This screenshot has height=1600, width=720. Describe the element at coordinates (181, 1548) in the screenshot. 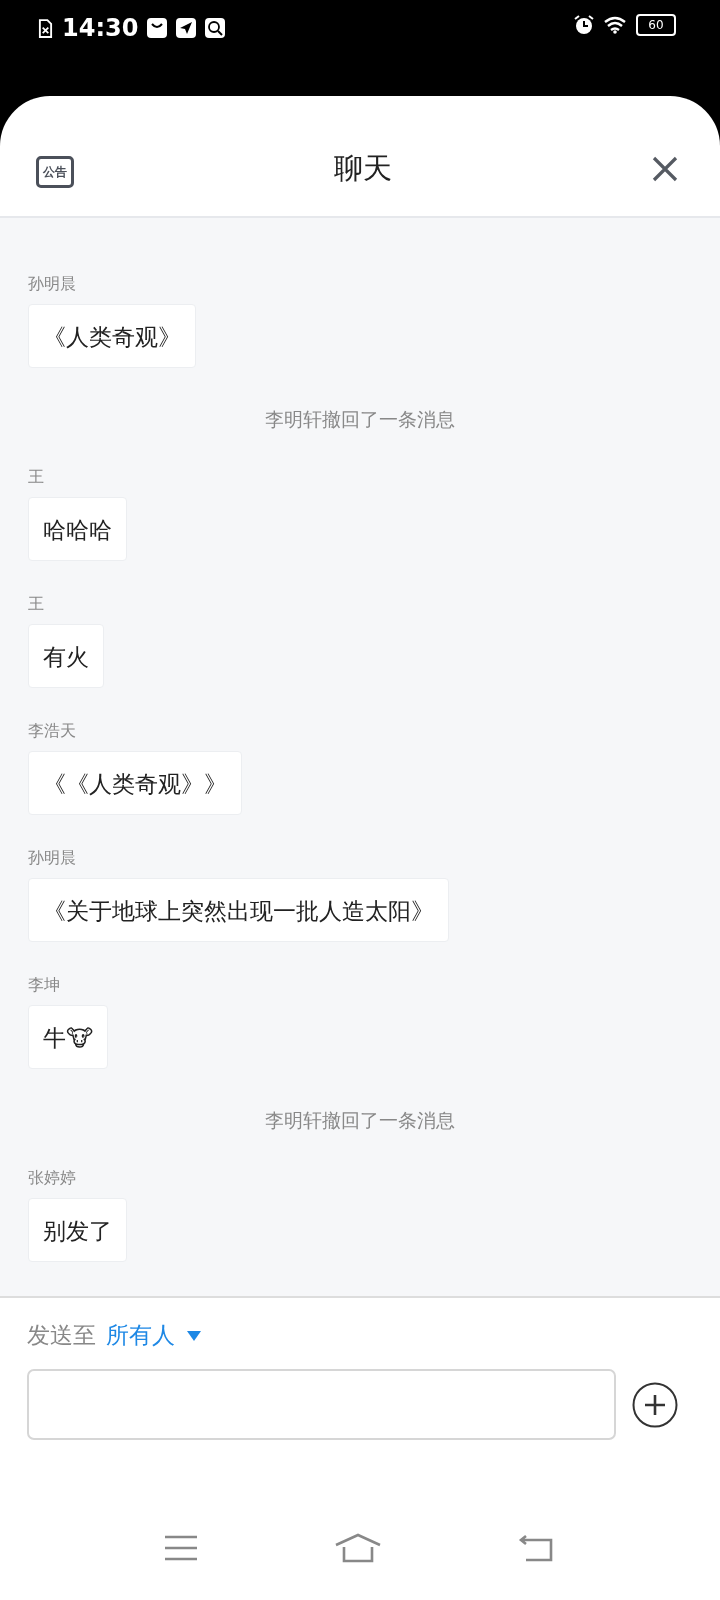

I see `menu-icon` at that location.